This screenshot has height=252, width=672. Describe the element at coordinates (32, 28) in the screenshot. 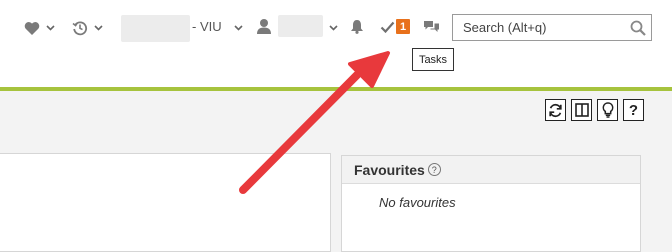

I see `heart-icon` at that location.